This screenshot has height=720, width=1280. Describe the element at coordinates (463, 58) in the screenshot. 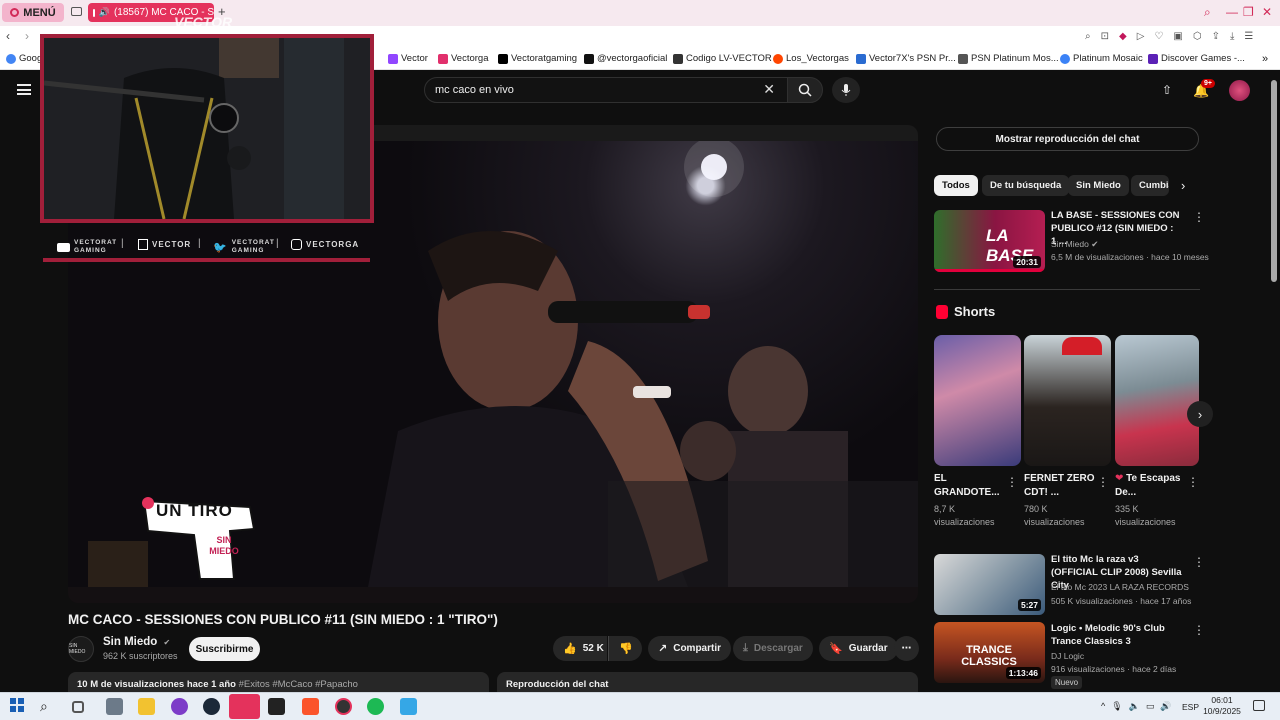

I see `bookmark-item: Vectorga` at that location.